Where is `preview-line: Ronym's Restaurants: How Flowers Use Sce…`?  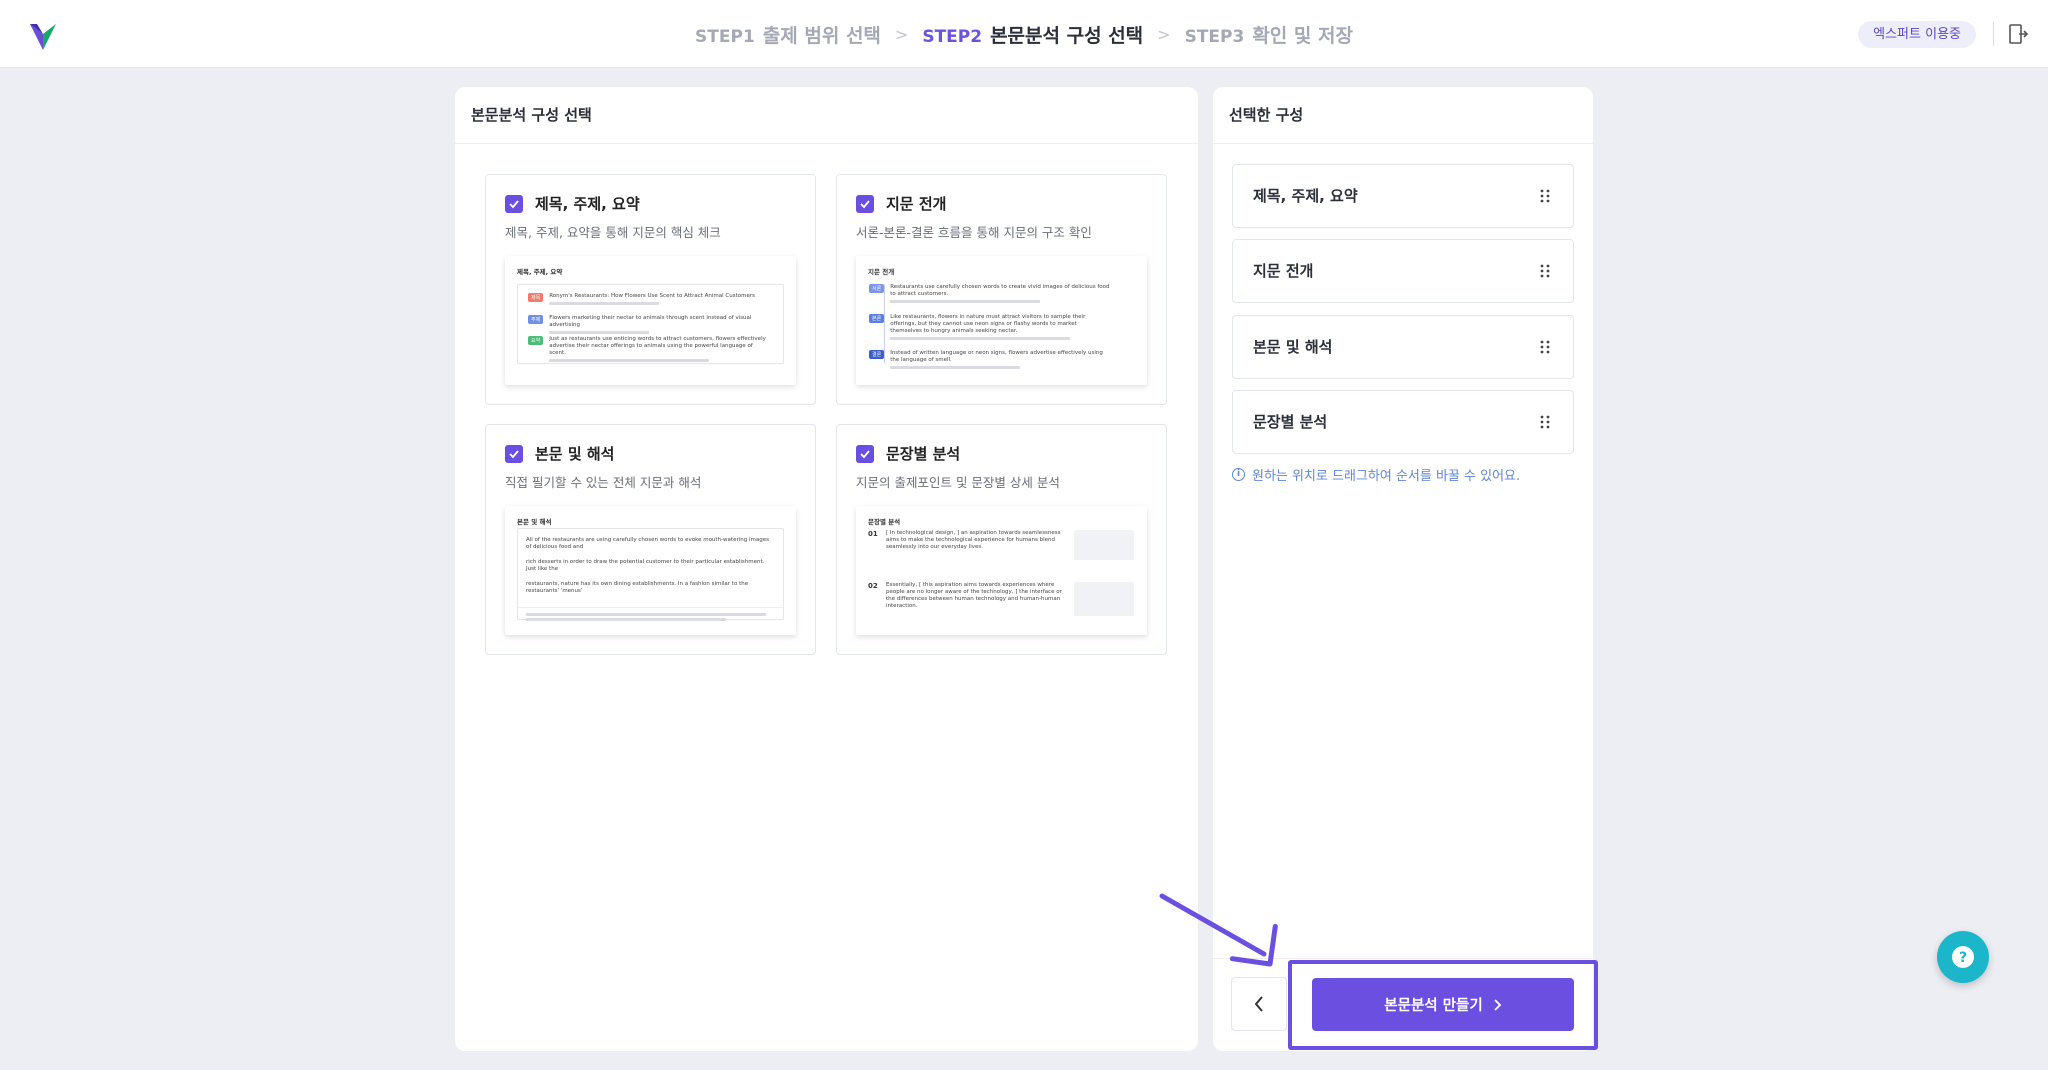
preview-line: Ronym's Restaurants: How Flowers Use Sce… is located at coordinates (652, 296).